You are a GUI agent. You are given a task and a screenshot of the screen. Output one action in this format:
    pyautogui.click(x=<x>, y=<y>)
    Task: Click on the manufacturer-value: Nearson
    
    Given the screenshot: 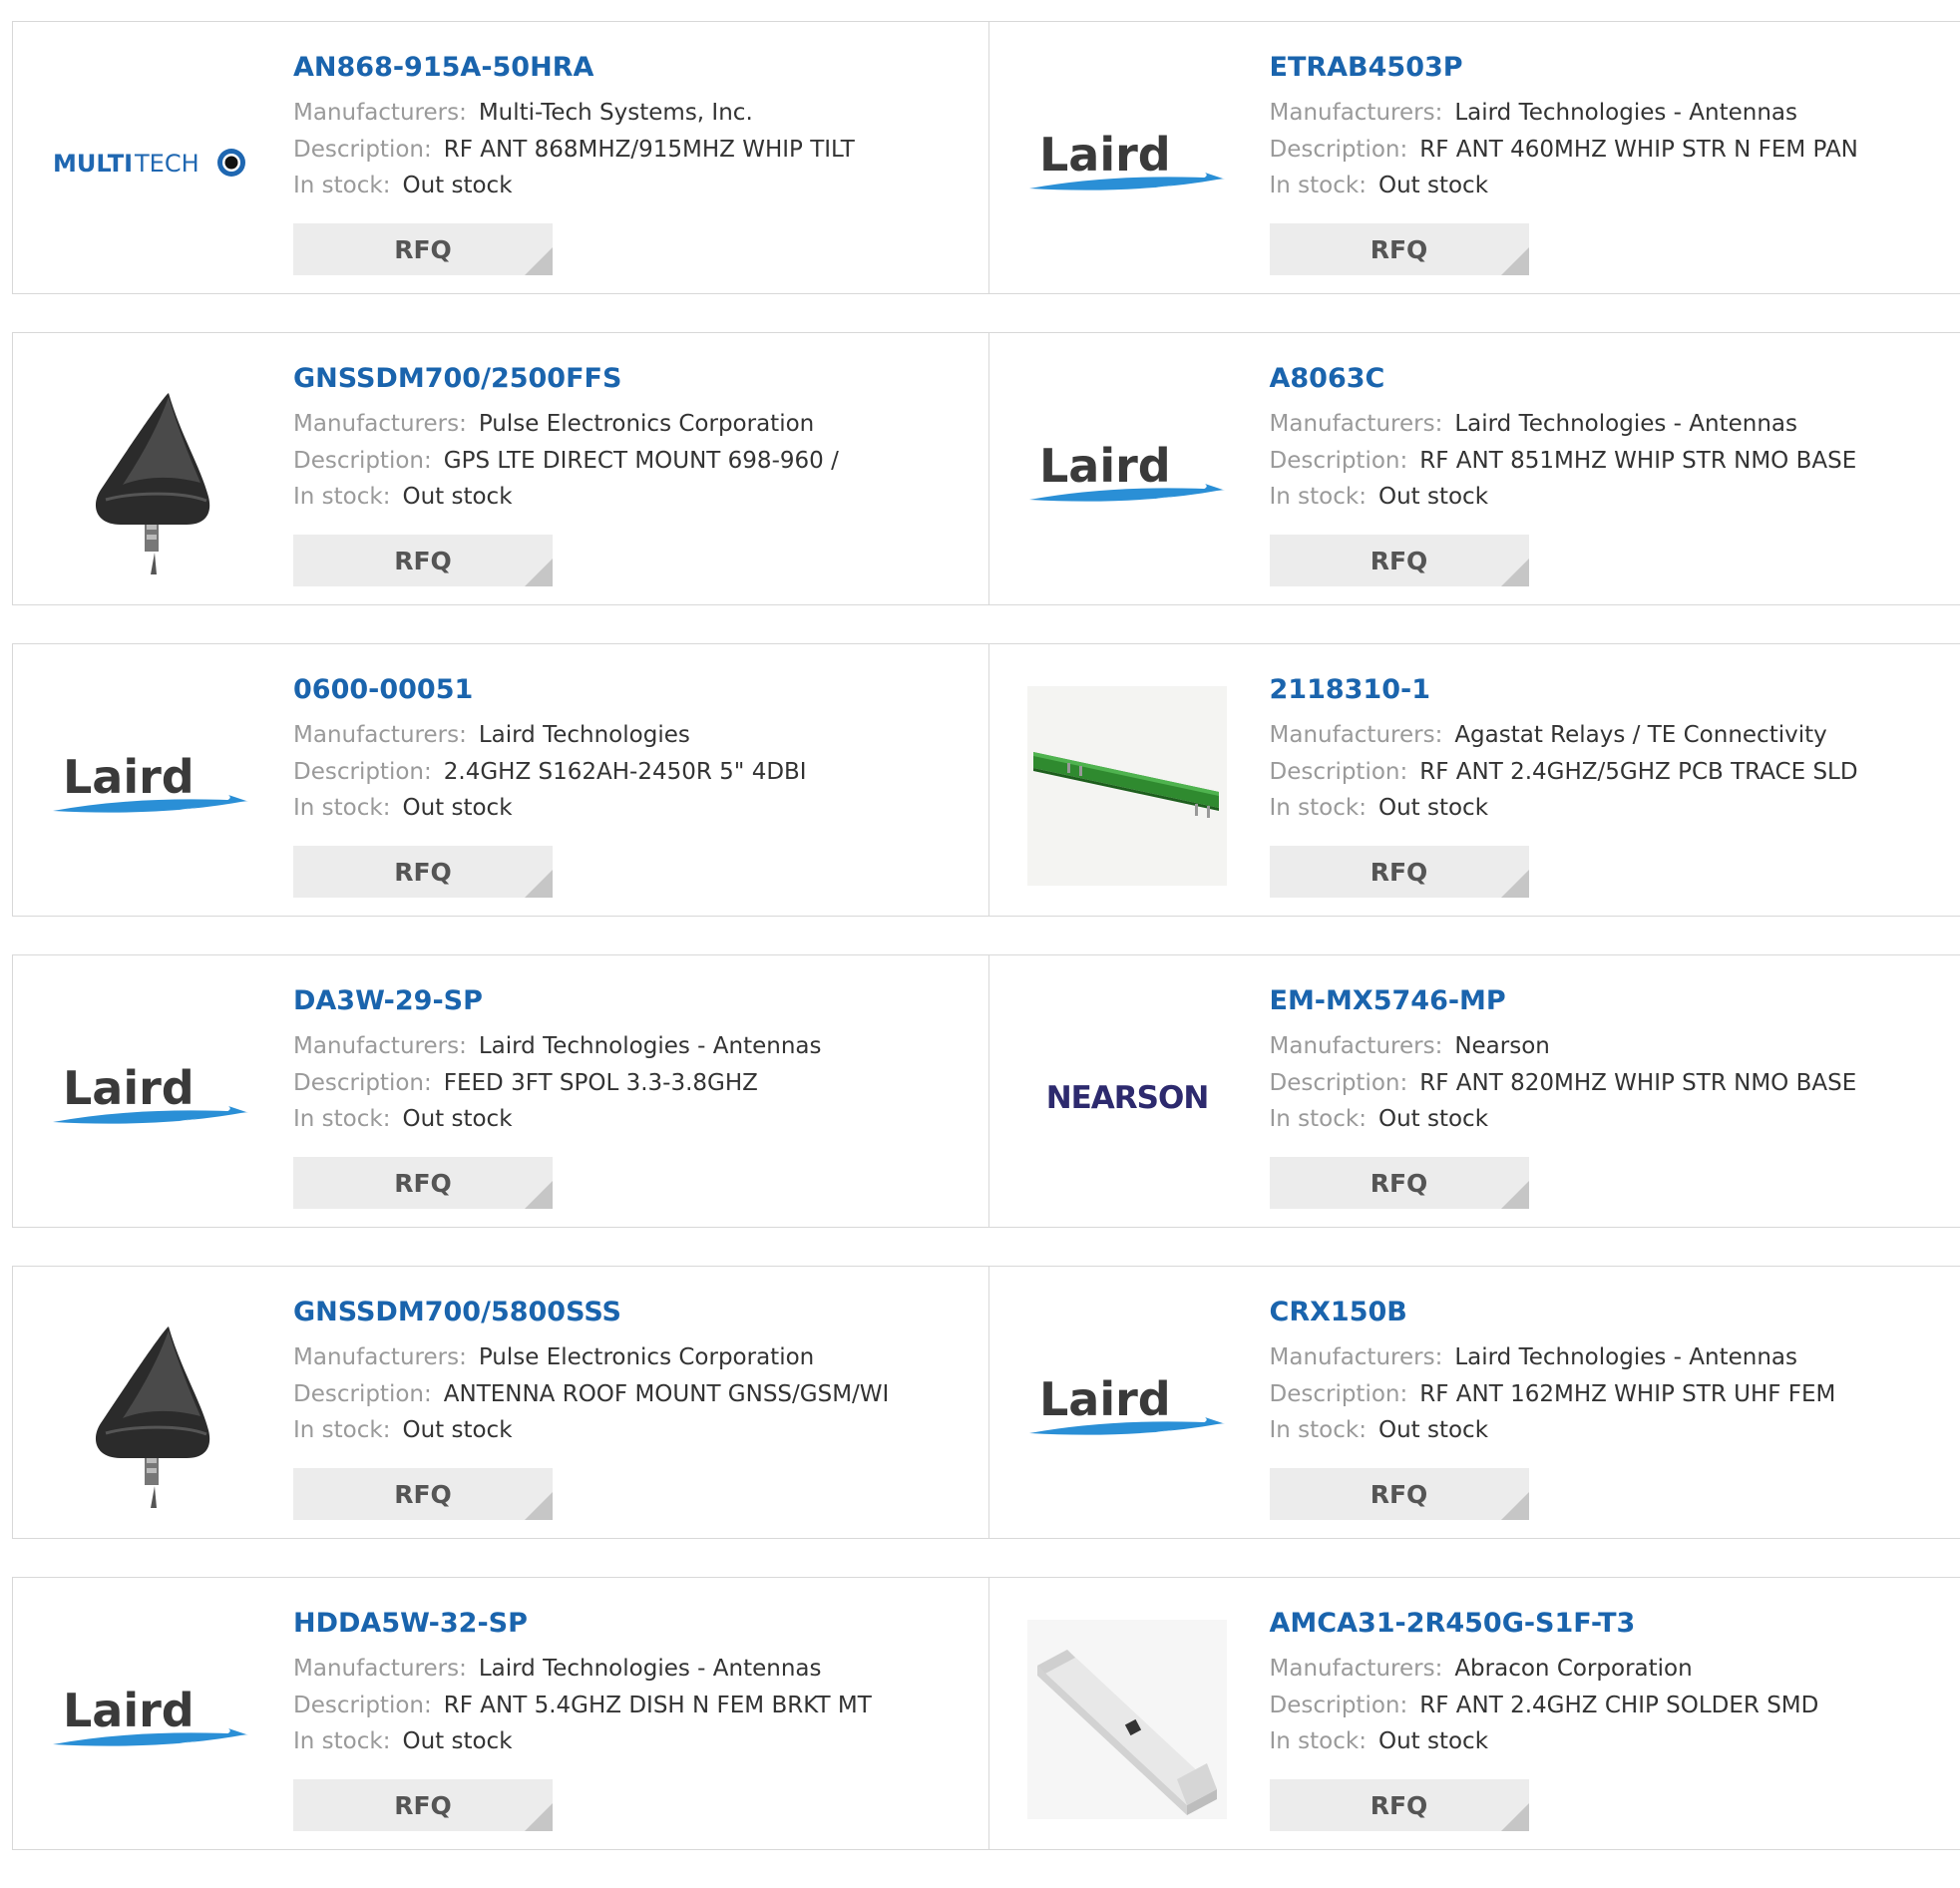 What is the action you would take?
    pyautogui.click(x=1502, y=1046)
    